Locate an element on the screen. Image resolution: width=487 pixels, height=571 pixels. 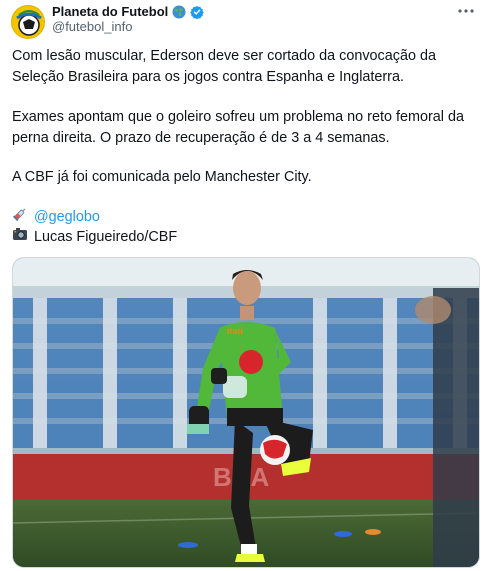
display-name: Planeta do Futebol is located at coordinates (110, 11).